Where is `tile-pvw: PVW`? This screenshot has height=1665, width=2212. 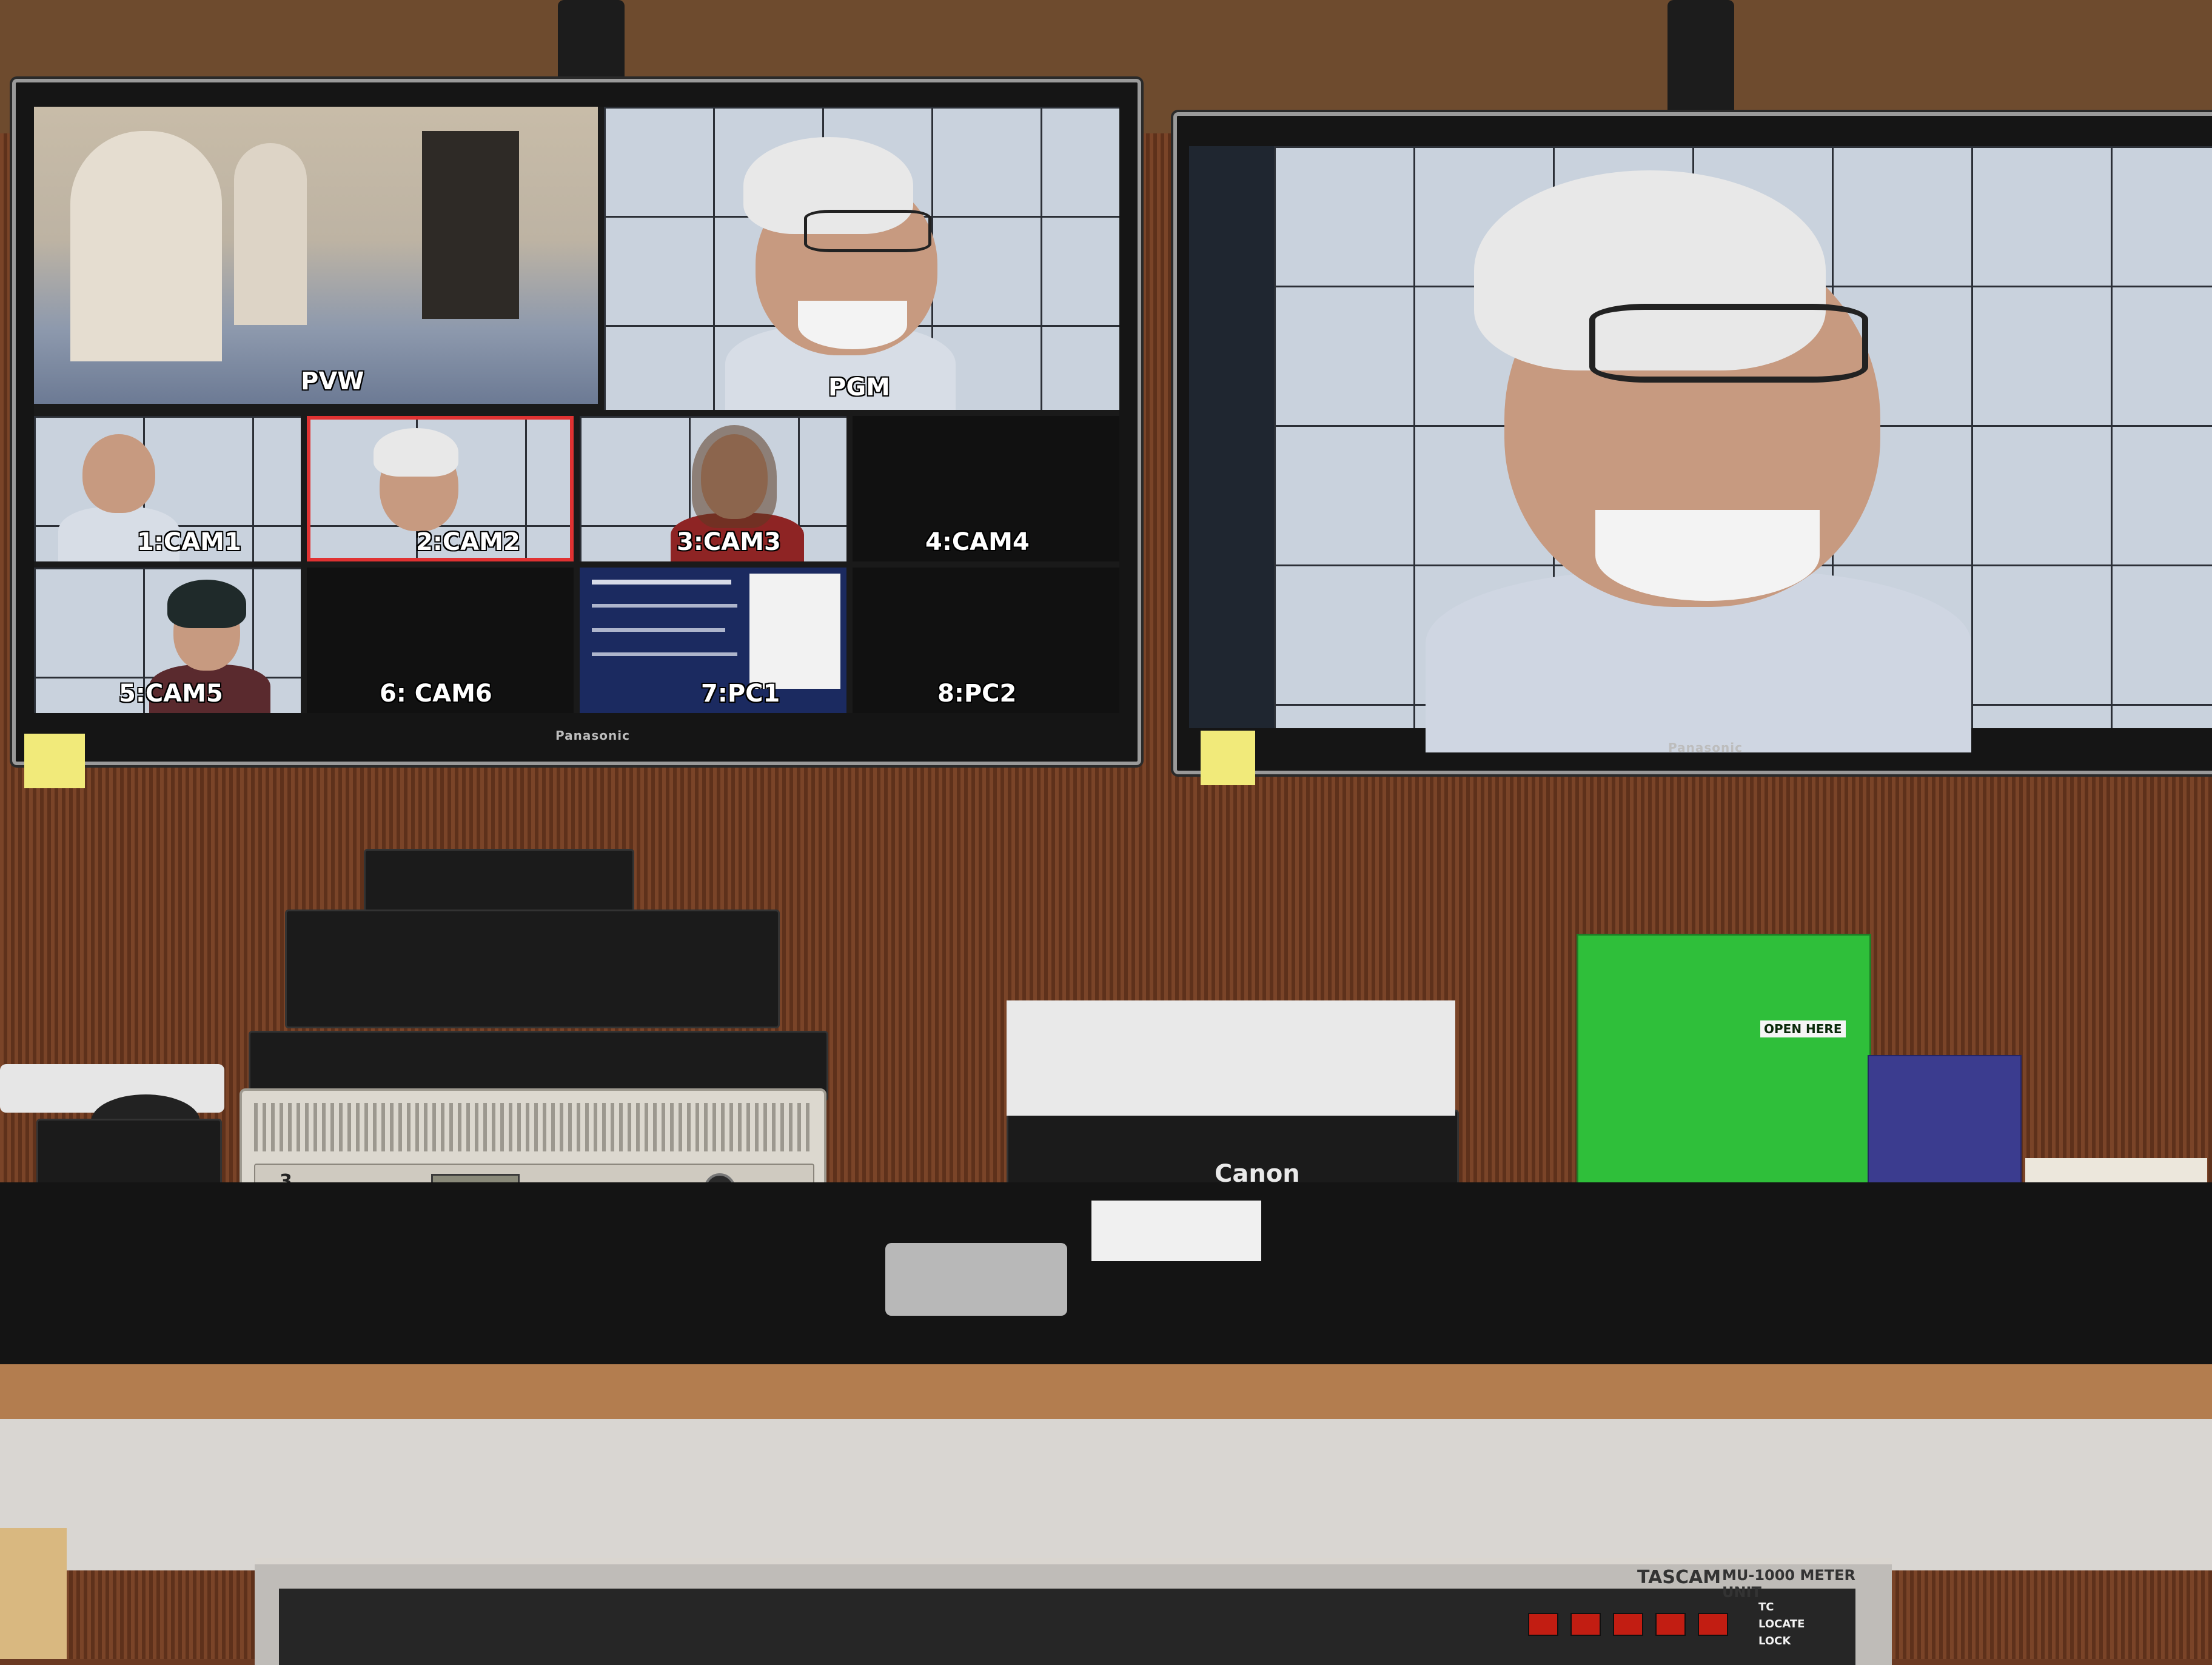 tile-pvw: PVW is located at coordinates (316, 255).